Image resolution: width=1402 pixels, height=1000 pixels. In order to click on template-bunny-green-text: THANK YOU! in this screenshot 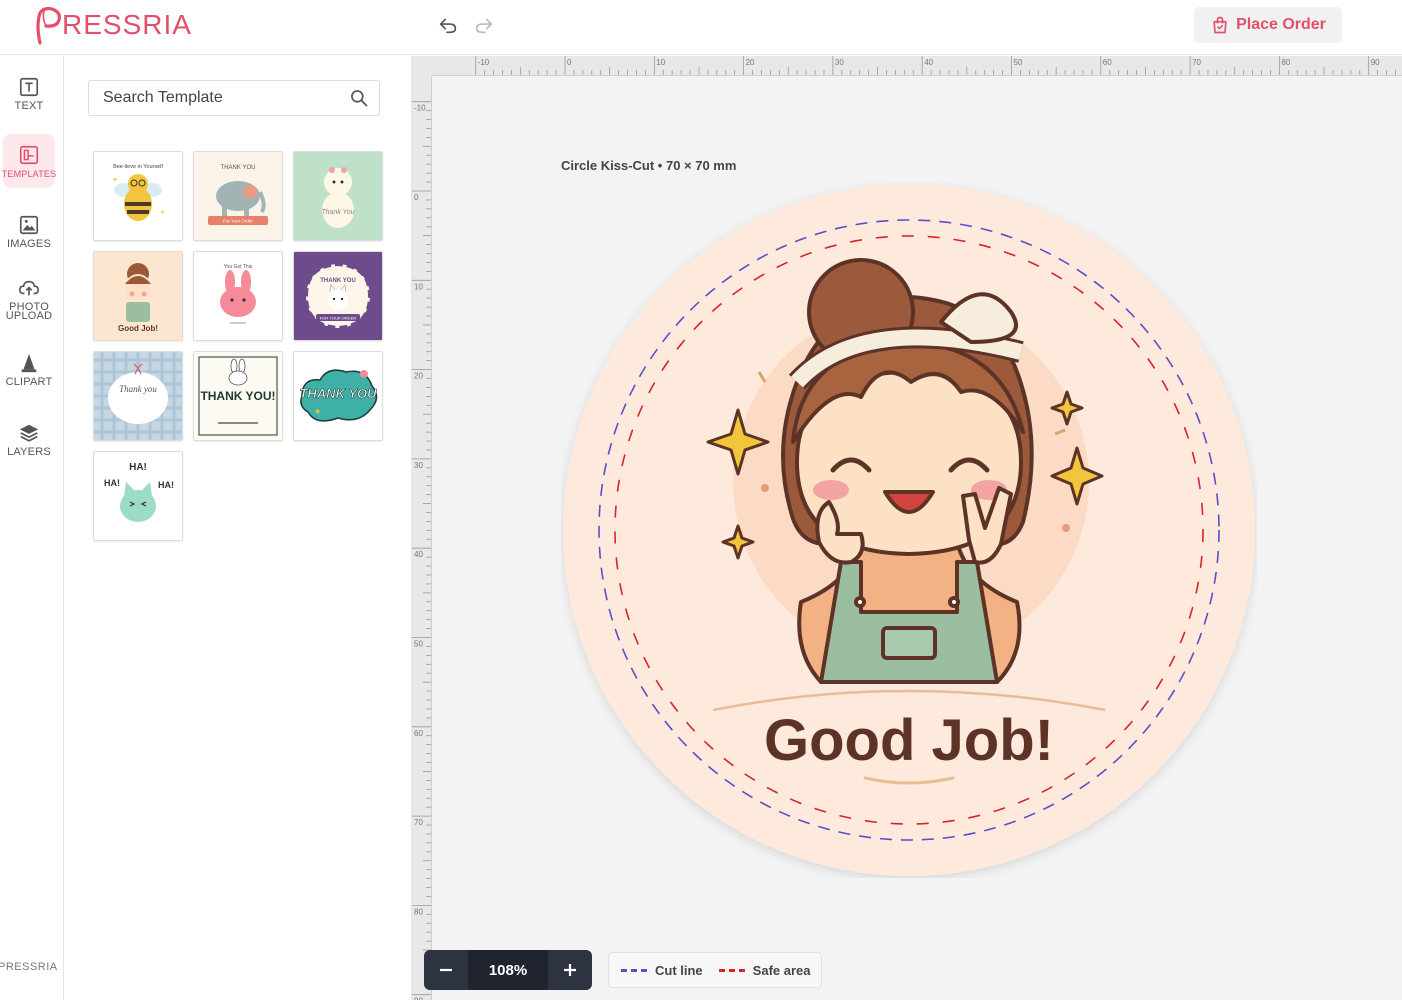, I will do `click(237, 396)`.